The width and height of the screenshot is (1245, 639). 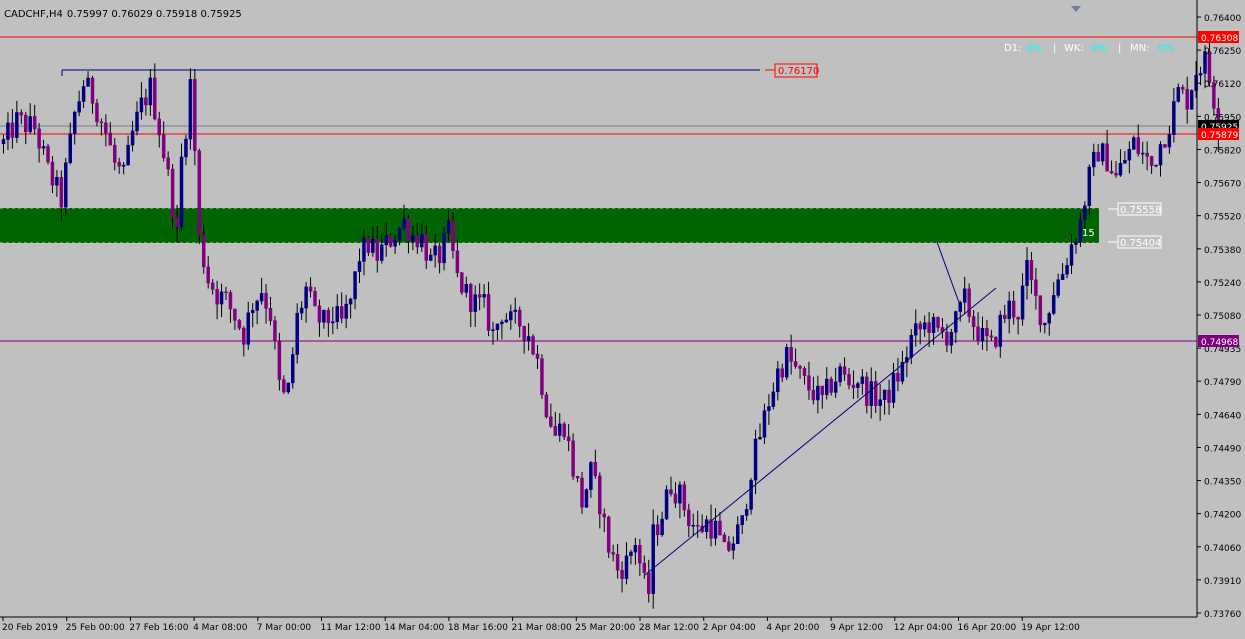 What do you see at coordinates (1222, 284) in the screenshot?
I see `price-tick-label: 0.75240` at bounding box center [1222, 284].